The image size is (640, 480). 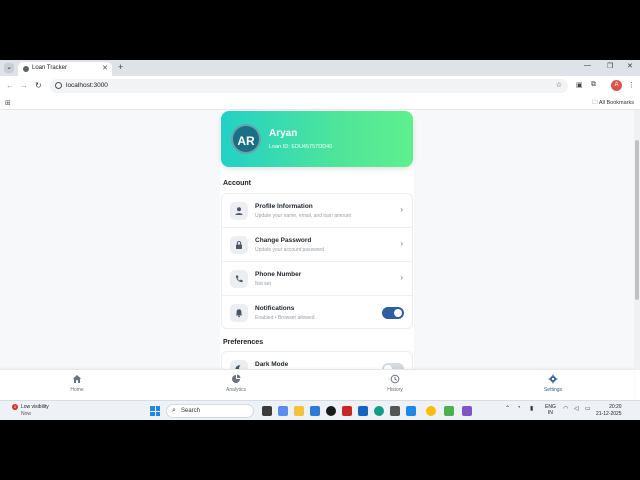 What do you see at coordinates (38, 85) in the screenshot?
I see `reload-icon: ↻` at bounding box center [38, 85].